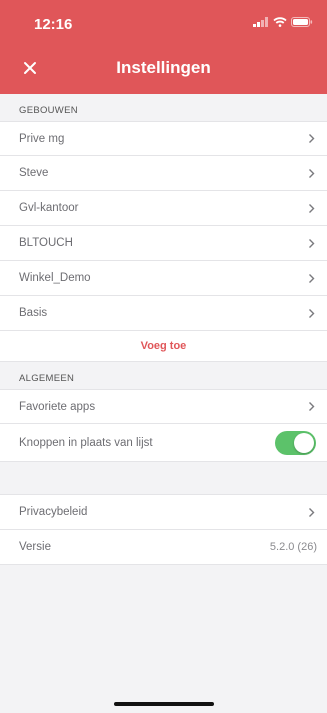 Image resolution: width=327 pixels, height=713 pixels. I want to click on home-indicator, so click(164, 704).